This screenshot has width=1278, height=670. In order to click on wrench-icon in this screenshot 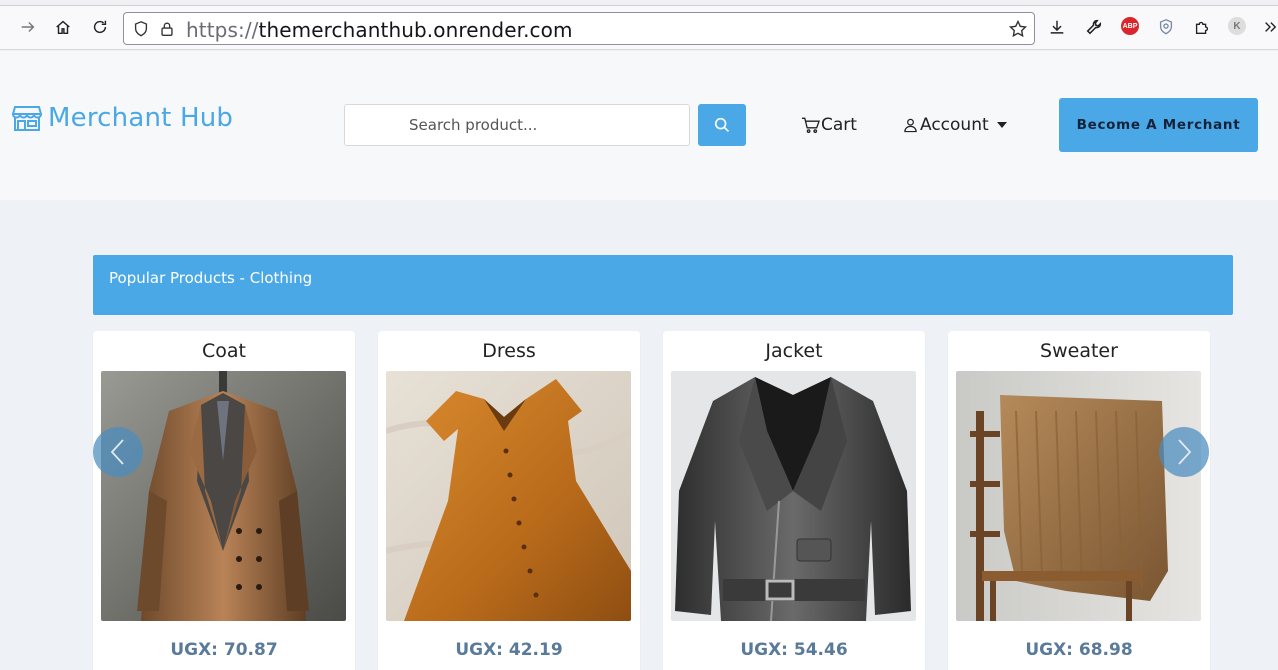, I will do `click(1094, 27)`.